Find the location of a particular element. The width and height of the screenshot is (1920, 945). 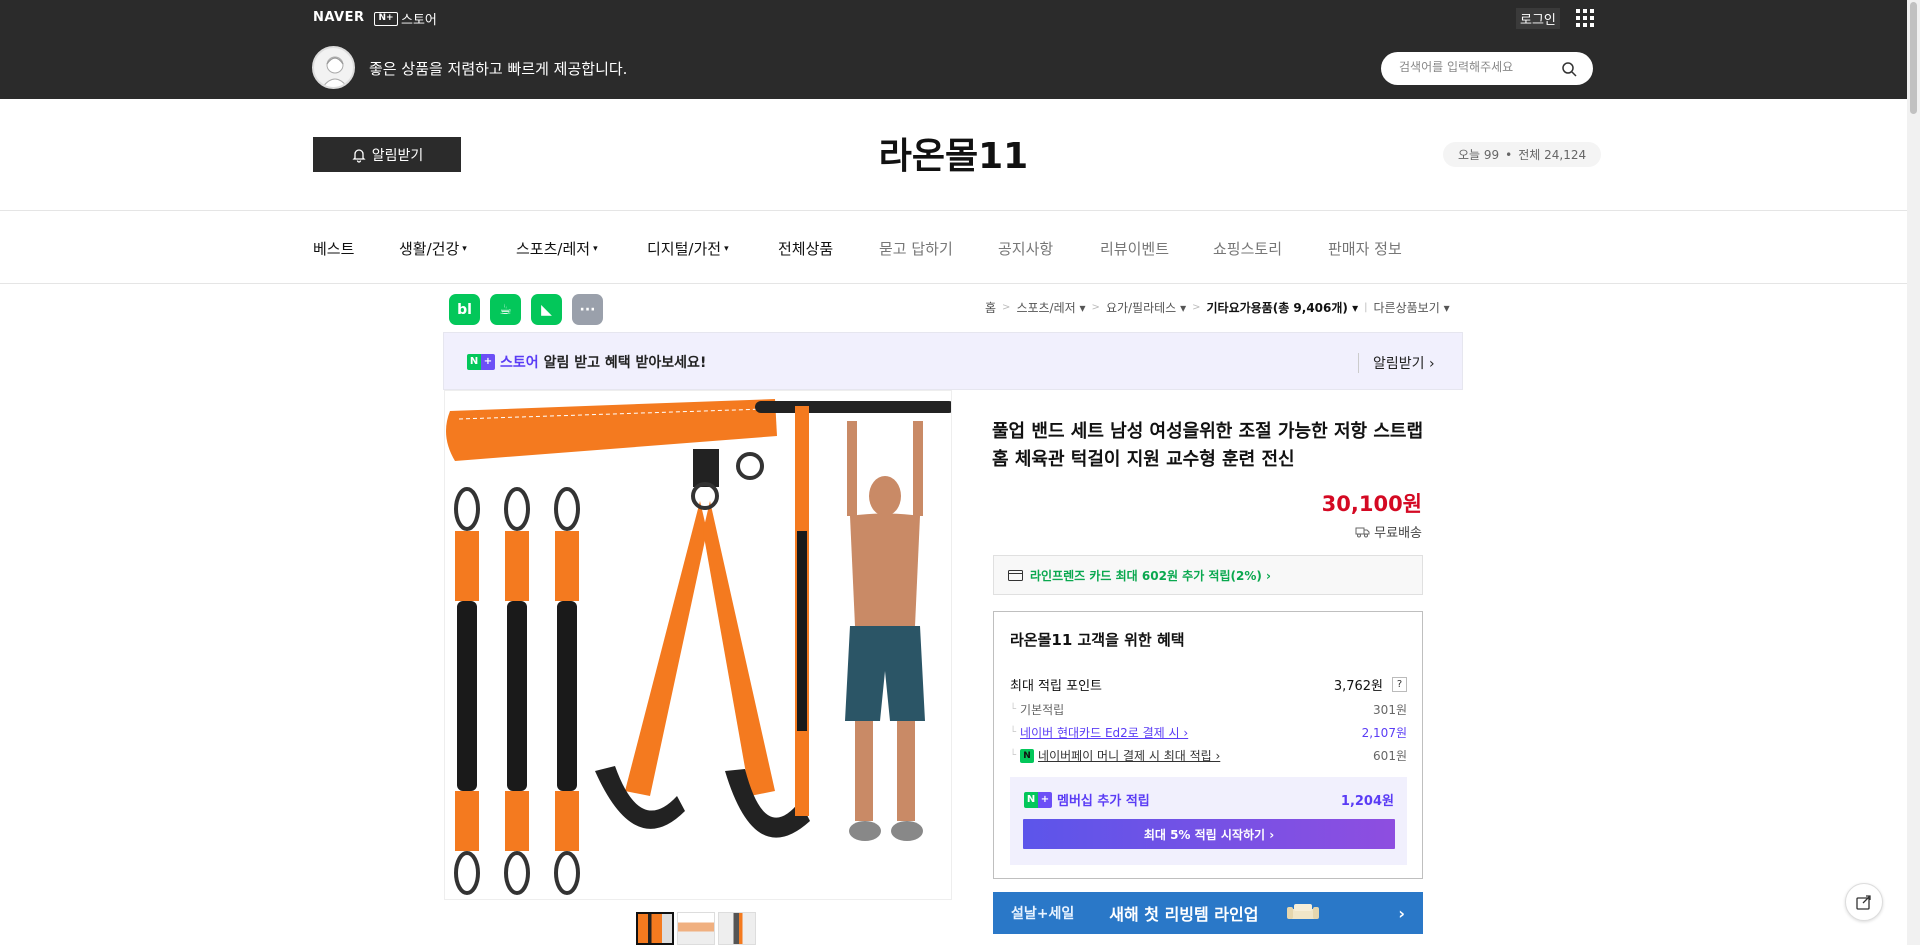

hyundai-card-value: 2,107원 is located at coordinates (1384, 733).